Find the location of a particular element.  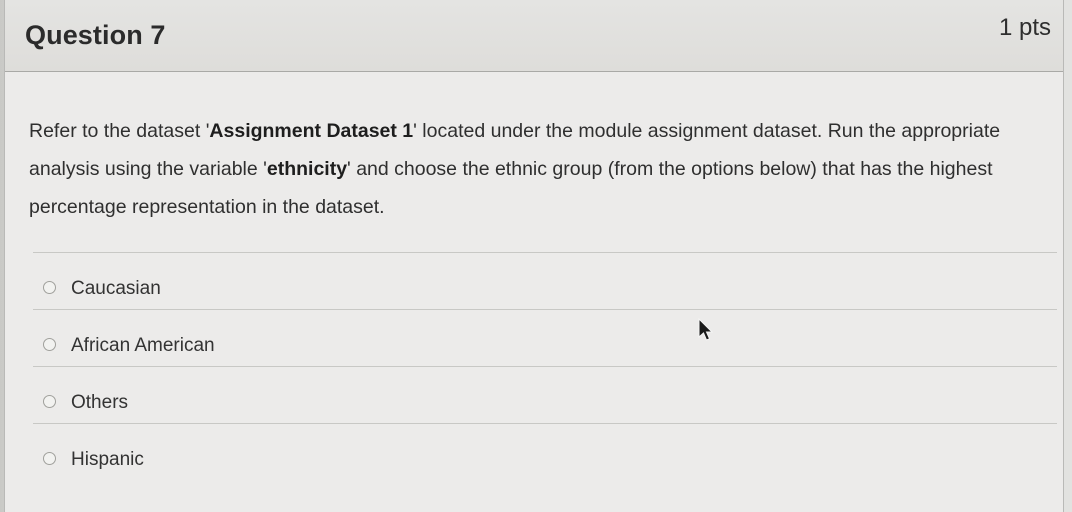

question-points: 1 pts is located at coordinates (1024, 27).